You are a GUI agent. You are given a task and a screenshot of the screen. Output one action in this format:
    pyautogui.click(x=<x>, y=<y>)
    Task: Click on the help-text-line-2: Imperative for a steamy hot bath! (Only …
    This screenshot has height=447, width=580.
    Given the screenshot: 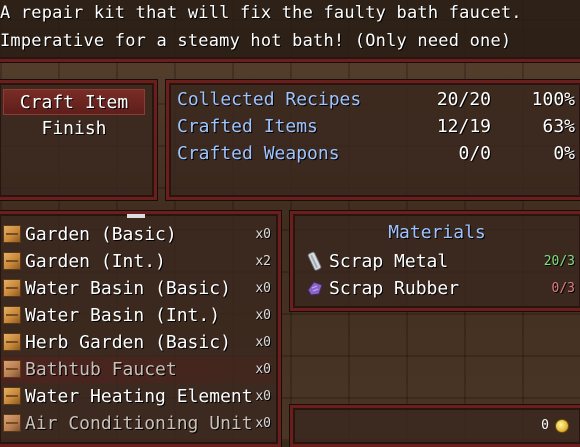 What is the action you would take?
    pyautogui.click(x=256, y=41)
    